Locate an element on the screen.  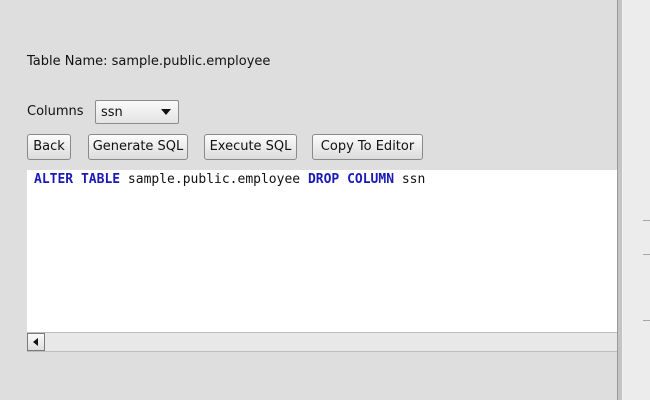
sql-keyword-alter-table: ALTER TABLE is located at coordinates (77, 179).